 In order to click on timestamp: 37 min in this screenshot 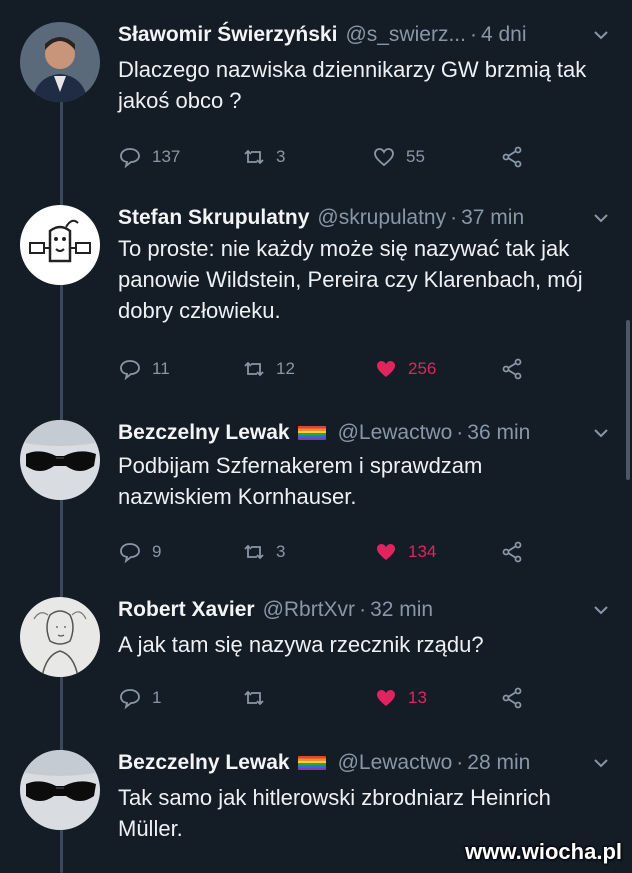, I will do `click(492, 218)`.